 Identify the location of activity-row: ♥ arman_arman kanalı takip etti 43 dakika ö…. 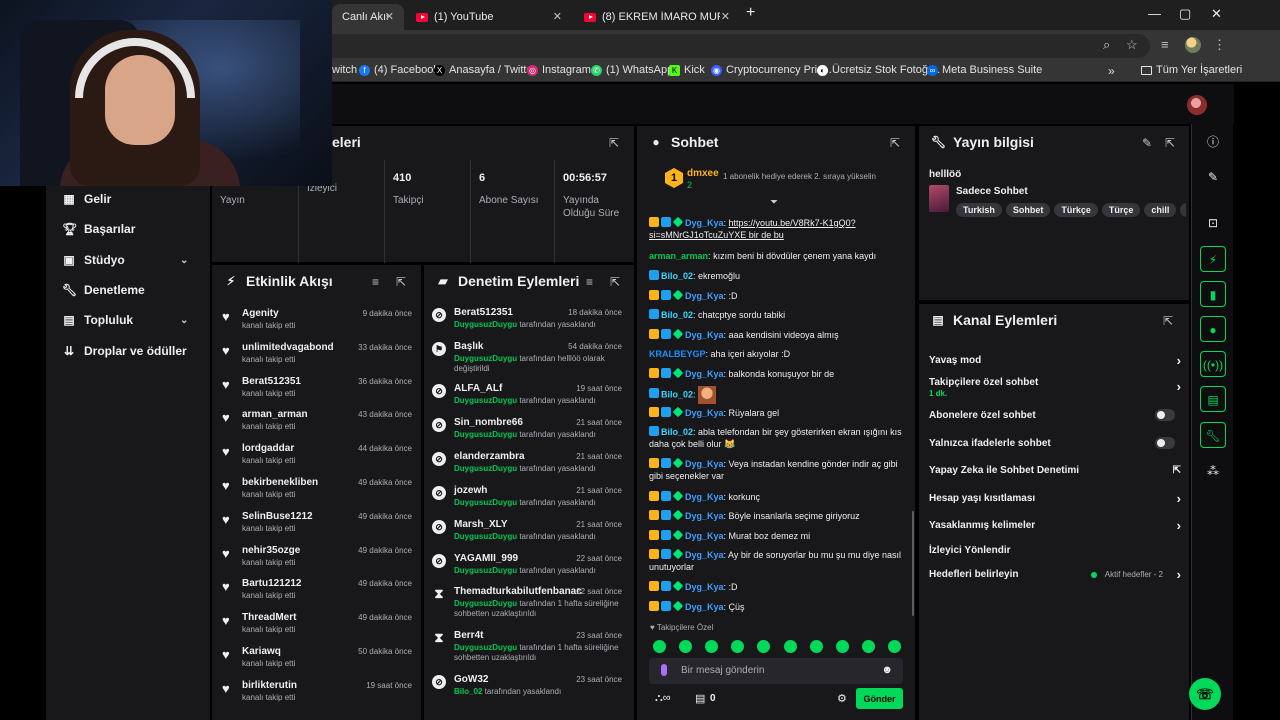
(318, 424).